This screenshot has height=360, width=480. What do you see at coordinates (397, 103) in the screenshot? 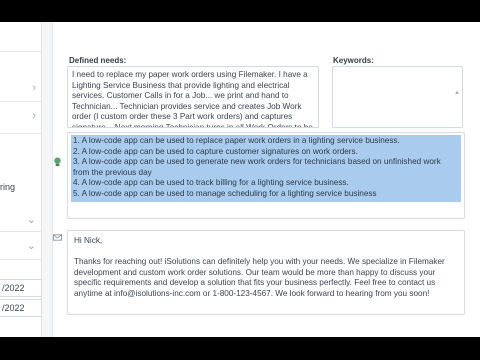
I see `keywords-textarea: ▲▼` at bounding box center [397, 103].